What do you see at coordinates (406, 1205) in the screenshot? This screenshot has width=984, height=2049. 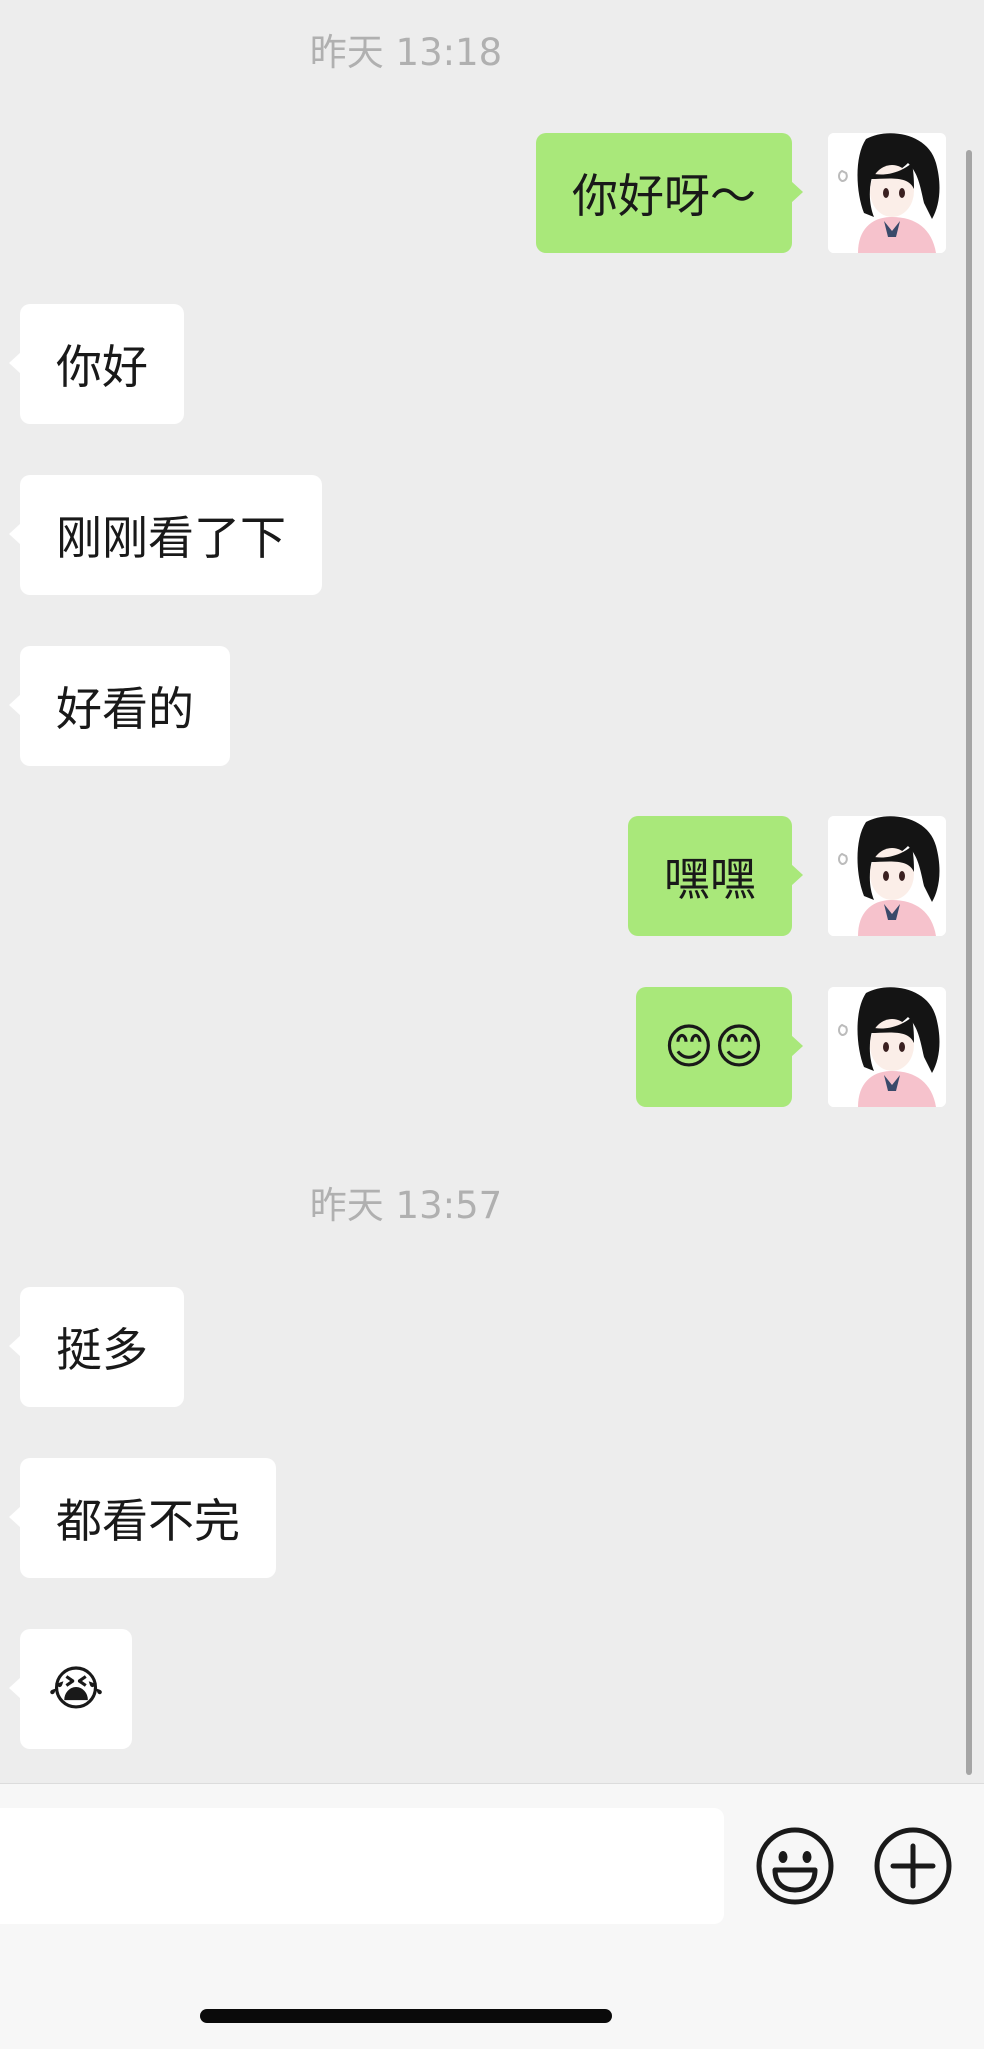 I see `timestamp: 昨天 13:57` at bounding box center [406, 1205].